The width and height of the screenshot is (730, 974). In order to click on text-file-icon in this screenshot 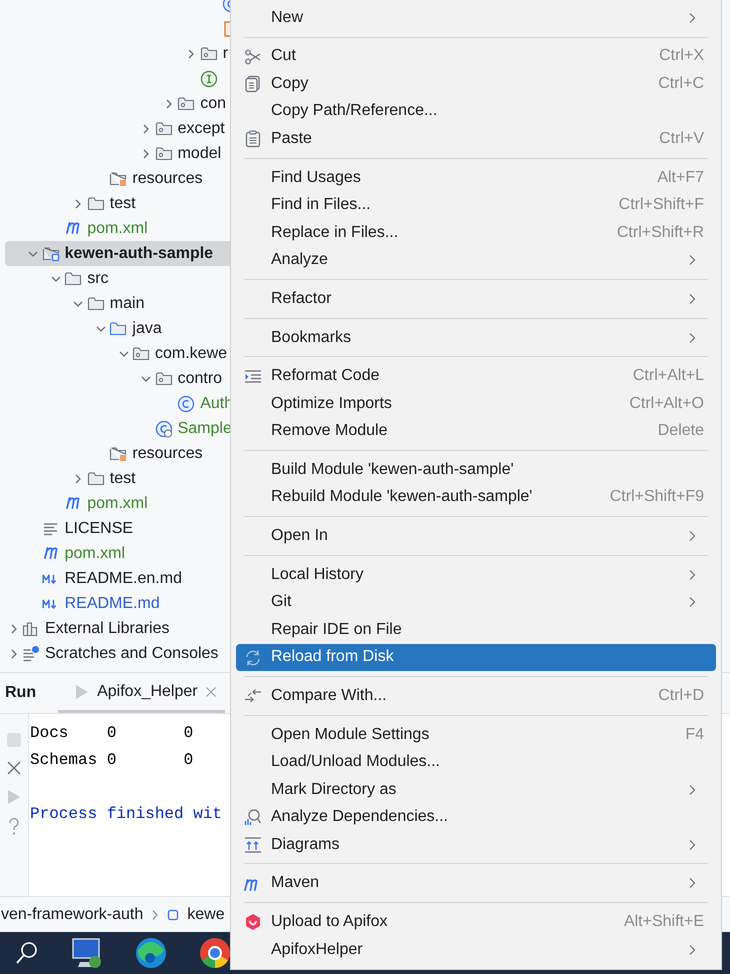, I will do `click(51, 528)`.